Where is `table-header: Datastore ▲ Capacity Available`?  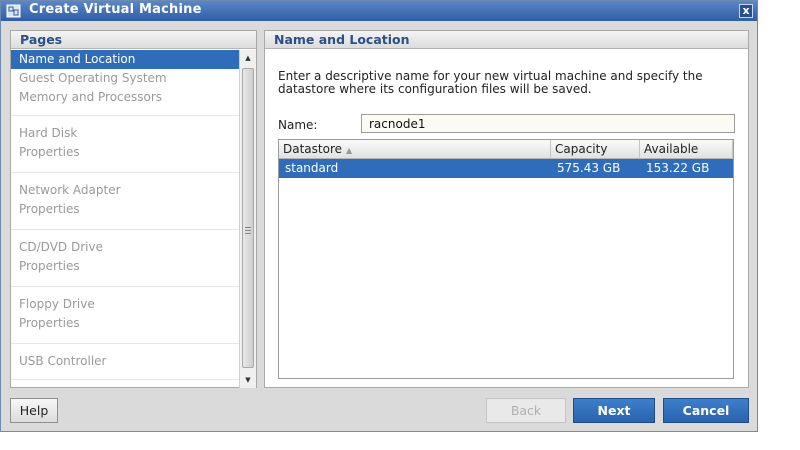 table-header: Datastore ▲ Capacity Available is located at coordinates (506, 149).